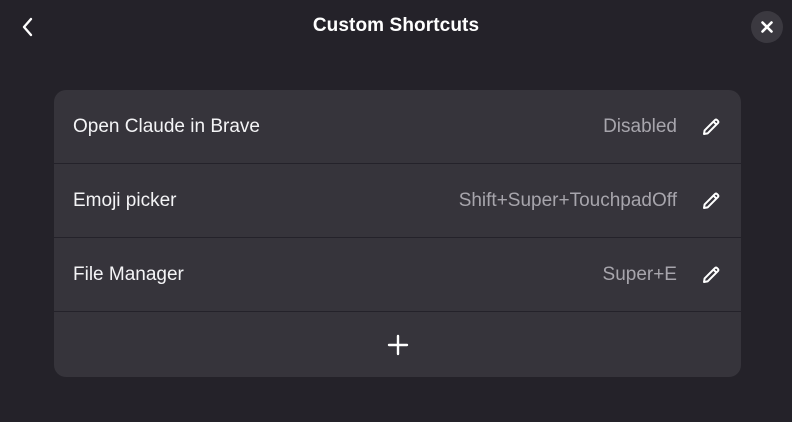 The width and height of the screenshot is (792, 422). What do you see at coordinates (639, 274) in the screenshot?
I see `shortcut-accelerator: Super+E` at bounding box center [639, 274].